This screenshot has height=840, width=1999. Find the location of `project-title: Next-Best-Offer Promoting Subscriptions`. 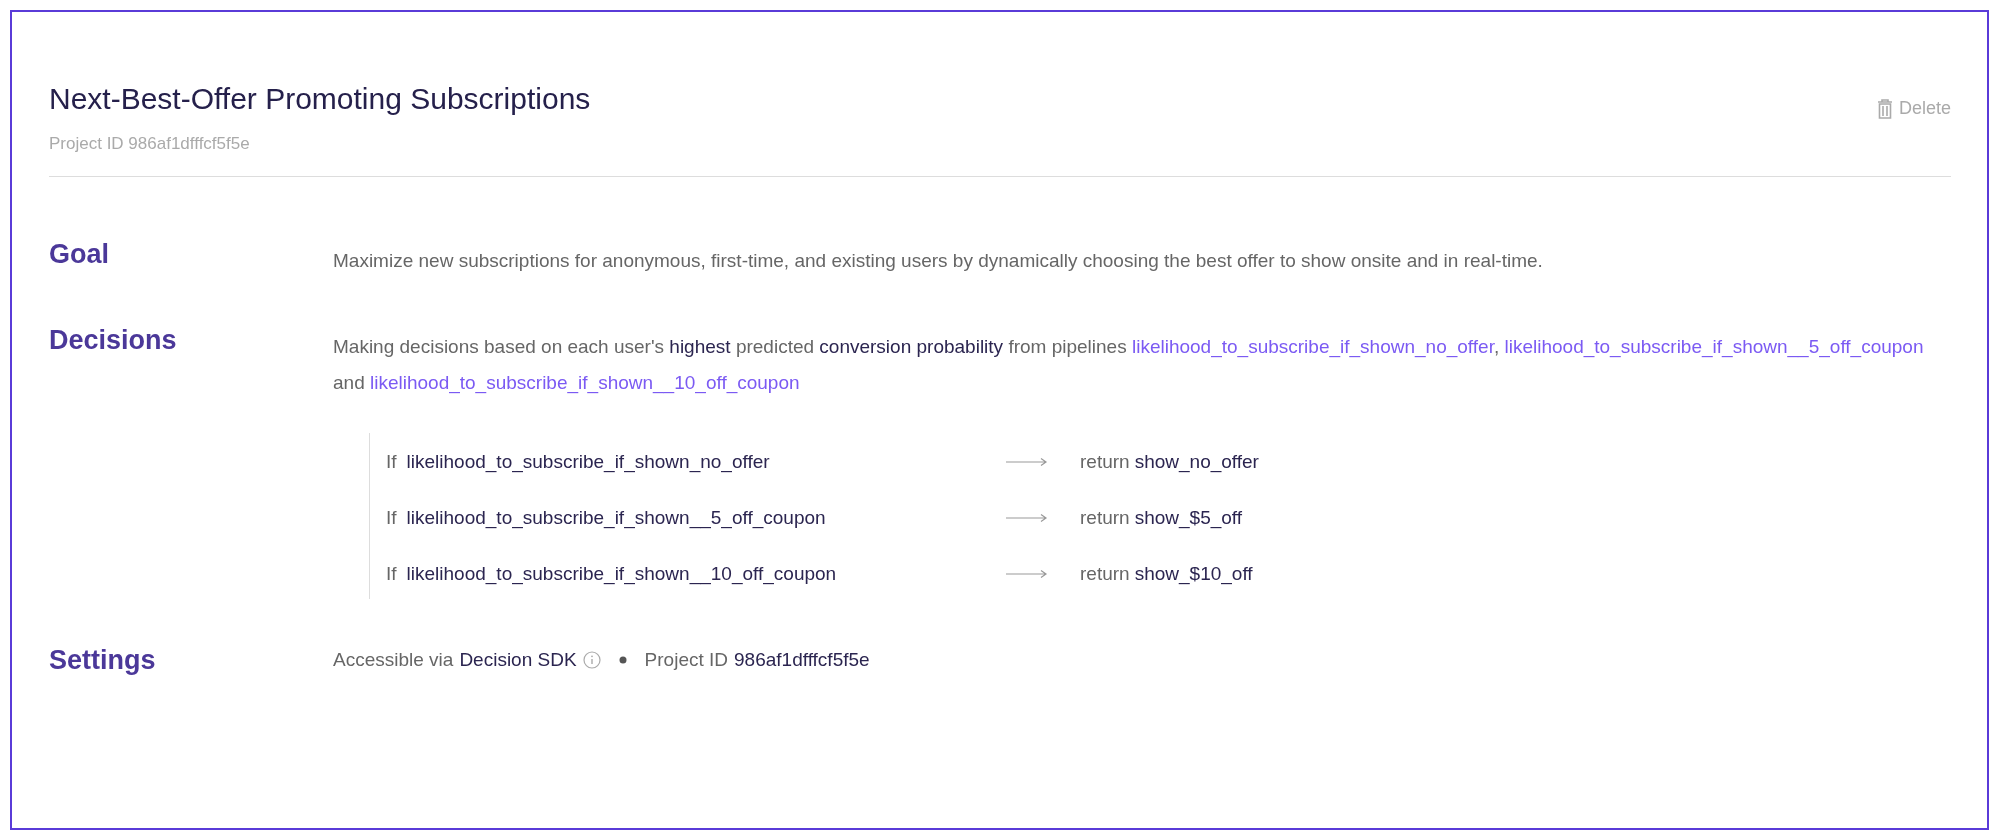

project-title: Next-Best-Offer Promoting Subscriptions is located at coordinates (320, 99).